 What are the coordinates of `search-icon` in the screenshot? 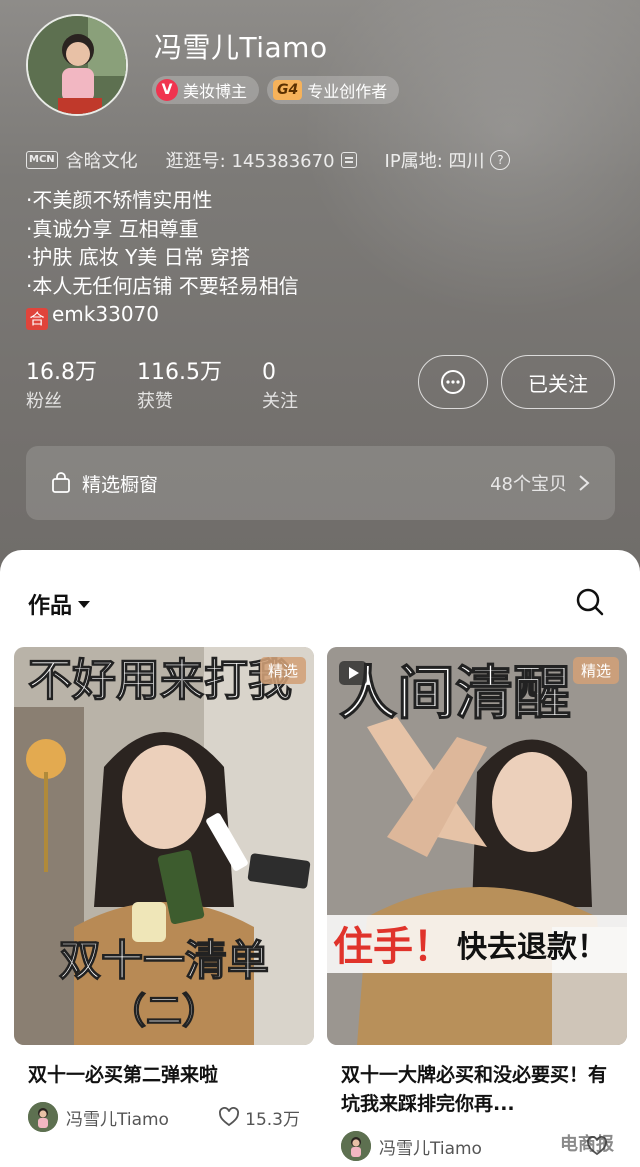 It's located at (590, 602).